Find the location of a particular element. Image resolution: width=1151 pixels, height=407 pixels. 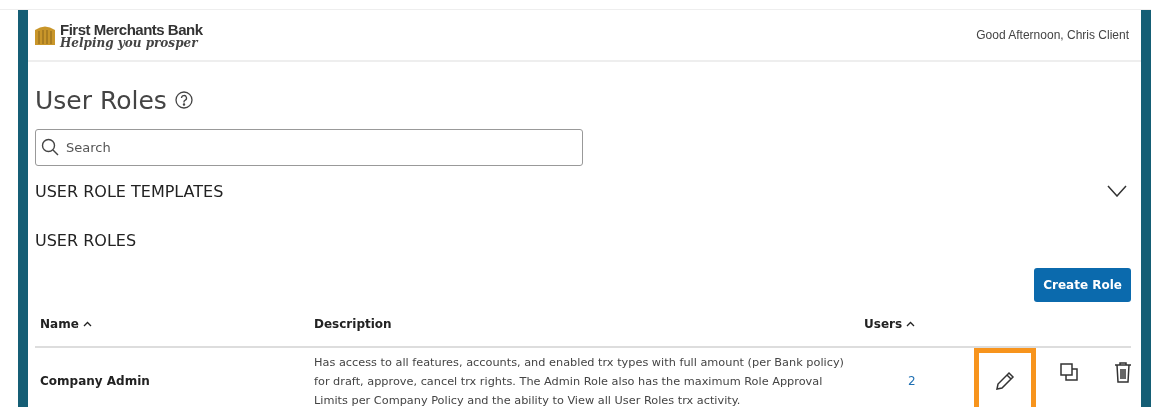

column-header: Name is located at coordinates (59, 324).